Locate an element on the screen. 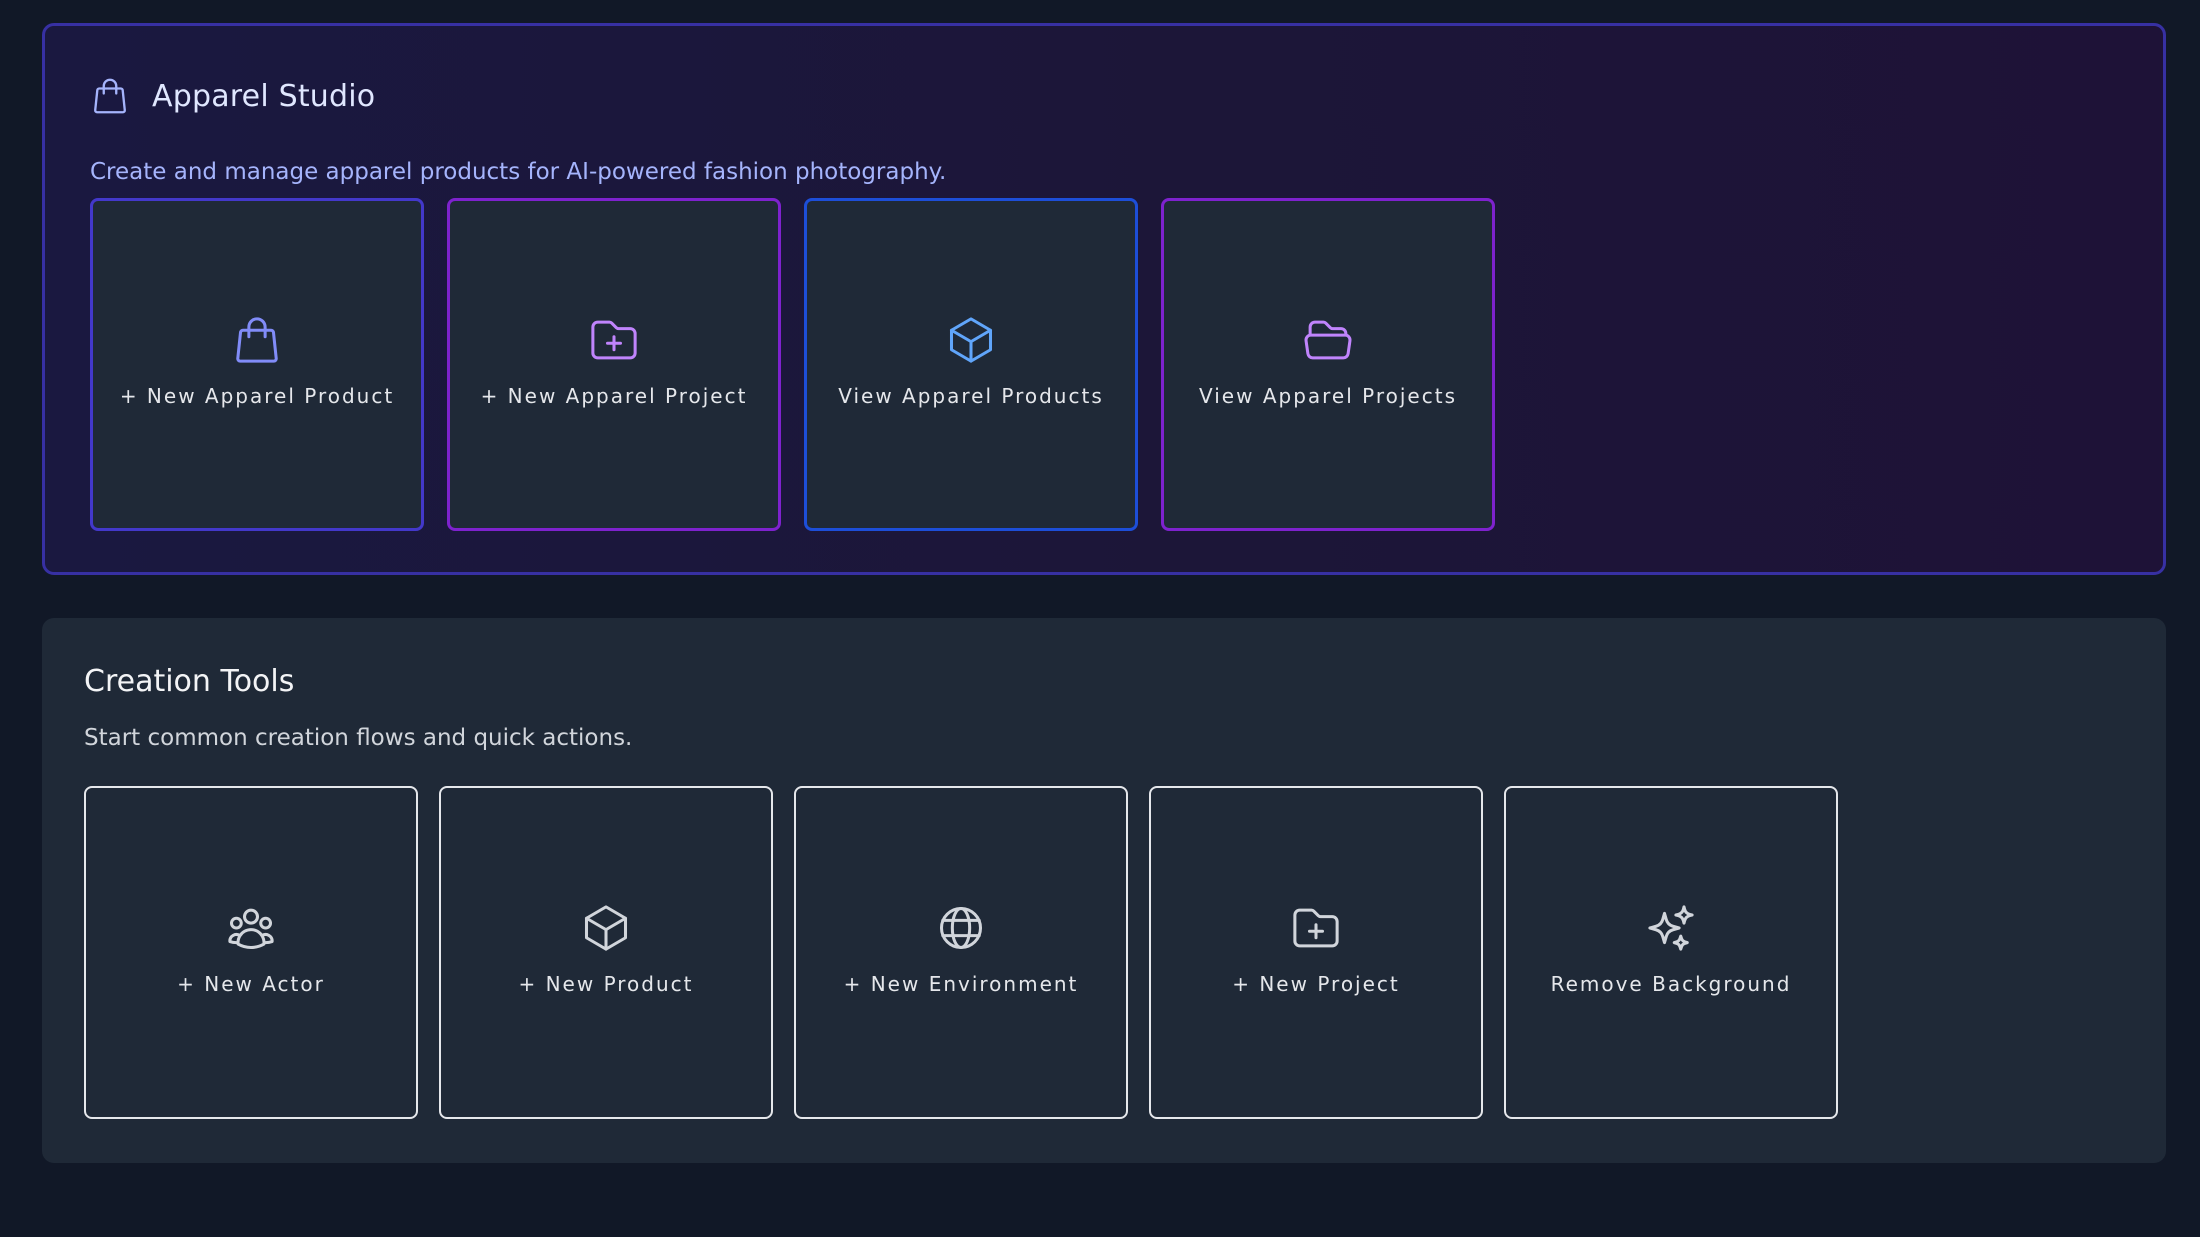  card-label: View Apparel Products is located at coordinates (971, 395).